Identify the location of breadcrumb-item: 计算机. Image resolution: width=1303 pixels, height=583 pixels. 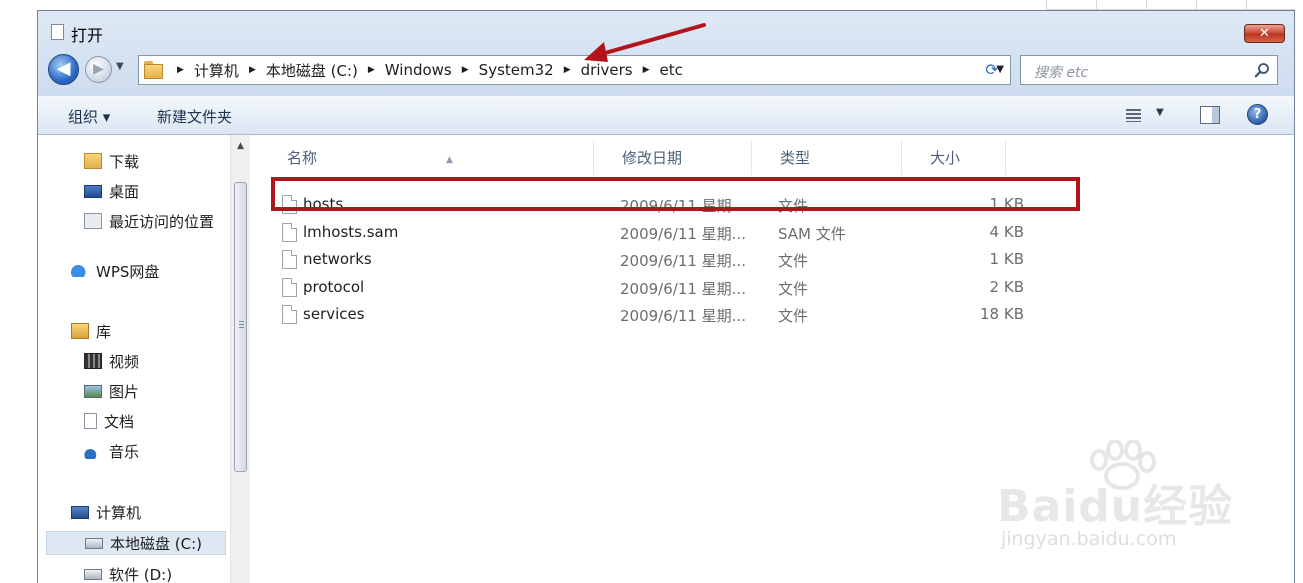
(216, 70).